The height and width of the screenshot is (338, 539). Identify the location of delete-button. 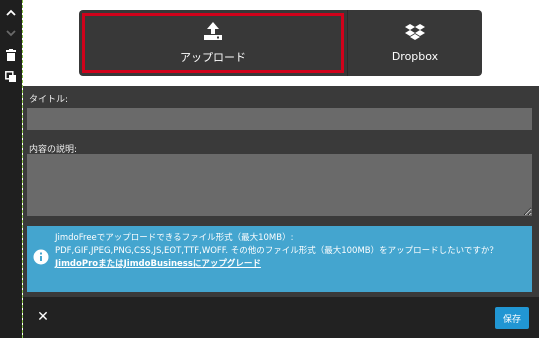
(11, 55).